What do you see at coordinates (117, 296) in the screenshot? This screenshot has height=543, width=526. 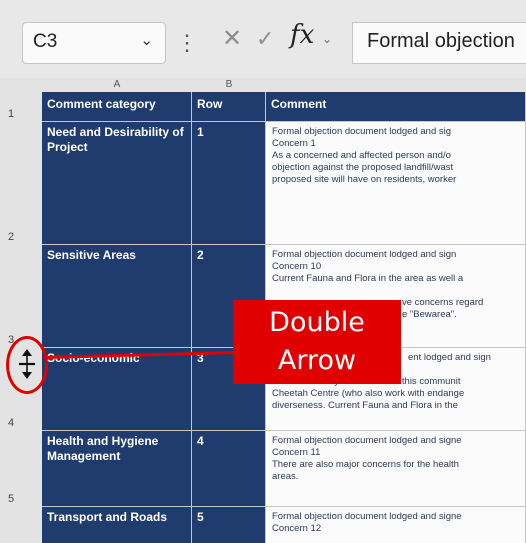 I see `category-cell: Sensitive Areas` at bounding box center [117, 296].